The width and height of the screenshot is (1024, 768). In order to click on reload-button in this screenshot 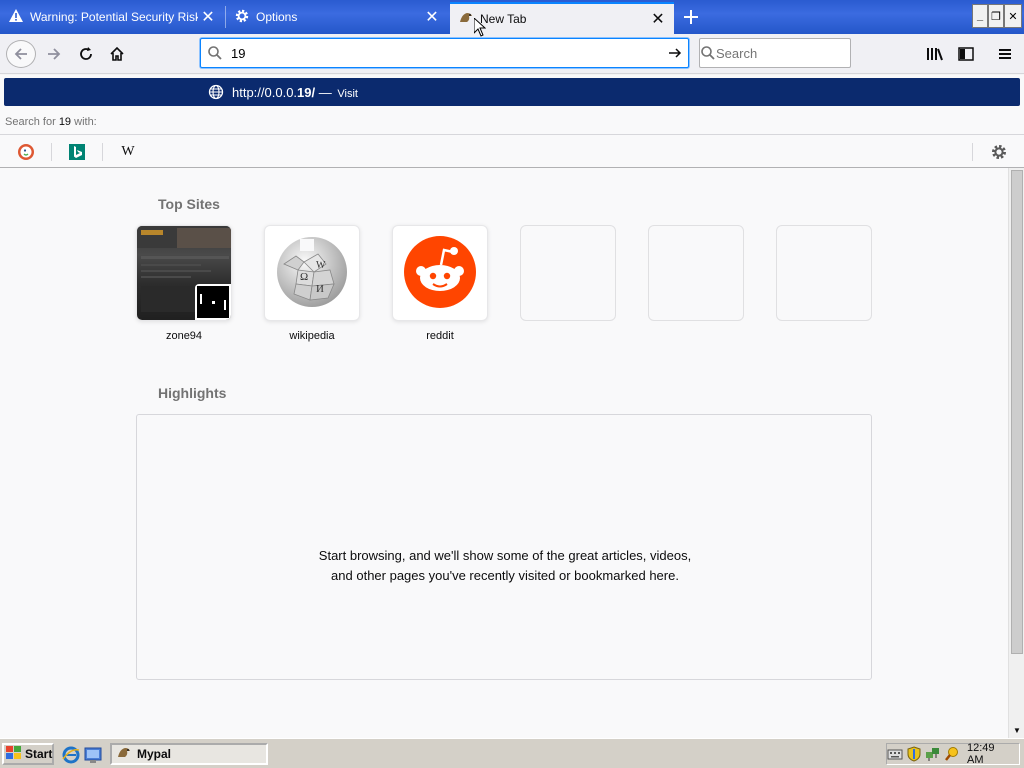, I will do `click(86, 54)`.